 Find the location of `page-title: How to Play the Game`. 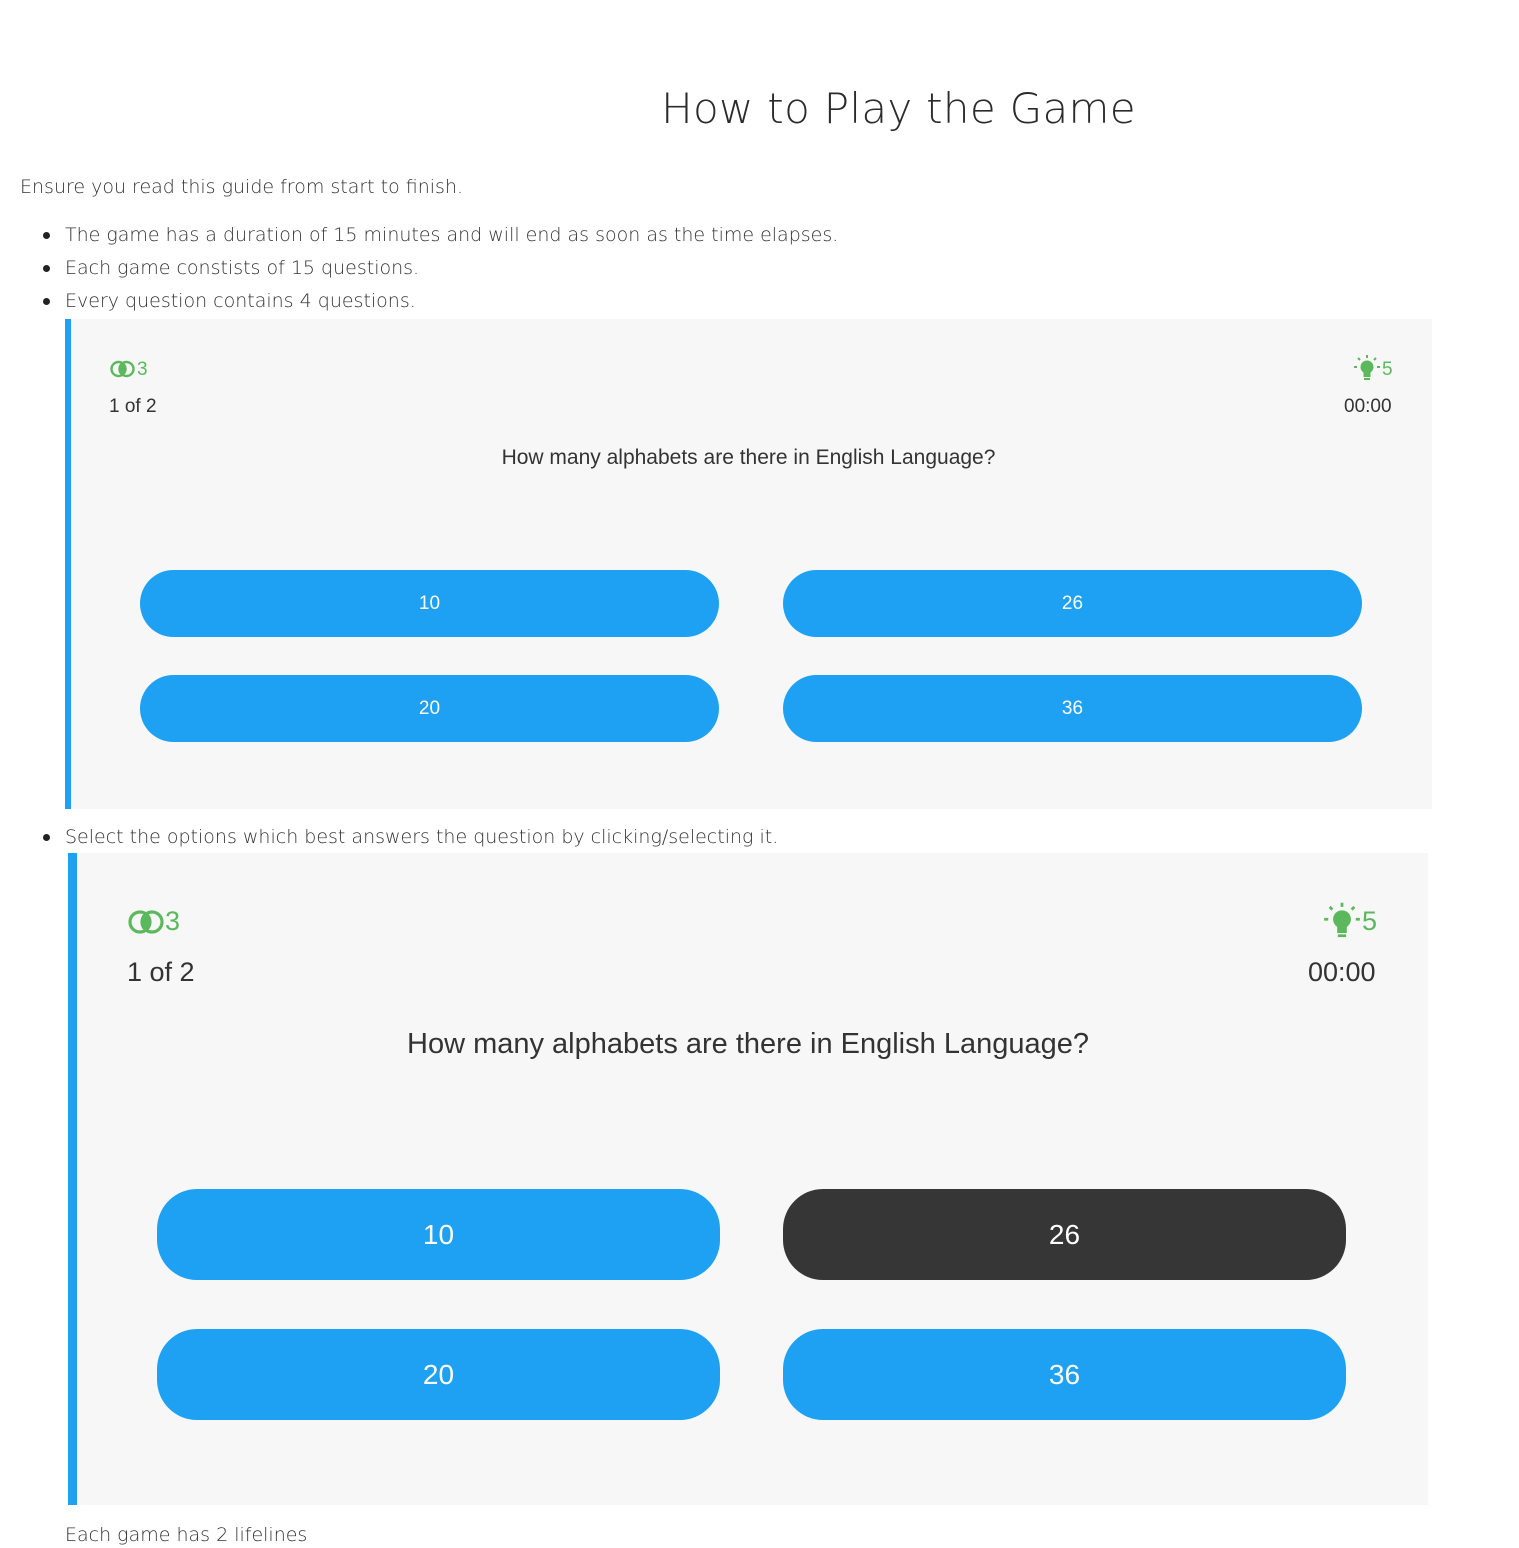

page-title: How to Play the Game is located at coordinates (898, 108).